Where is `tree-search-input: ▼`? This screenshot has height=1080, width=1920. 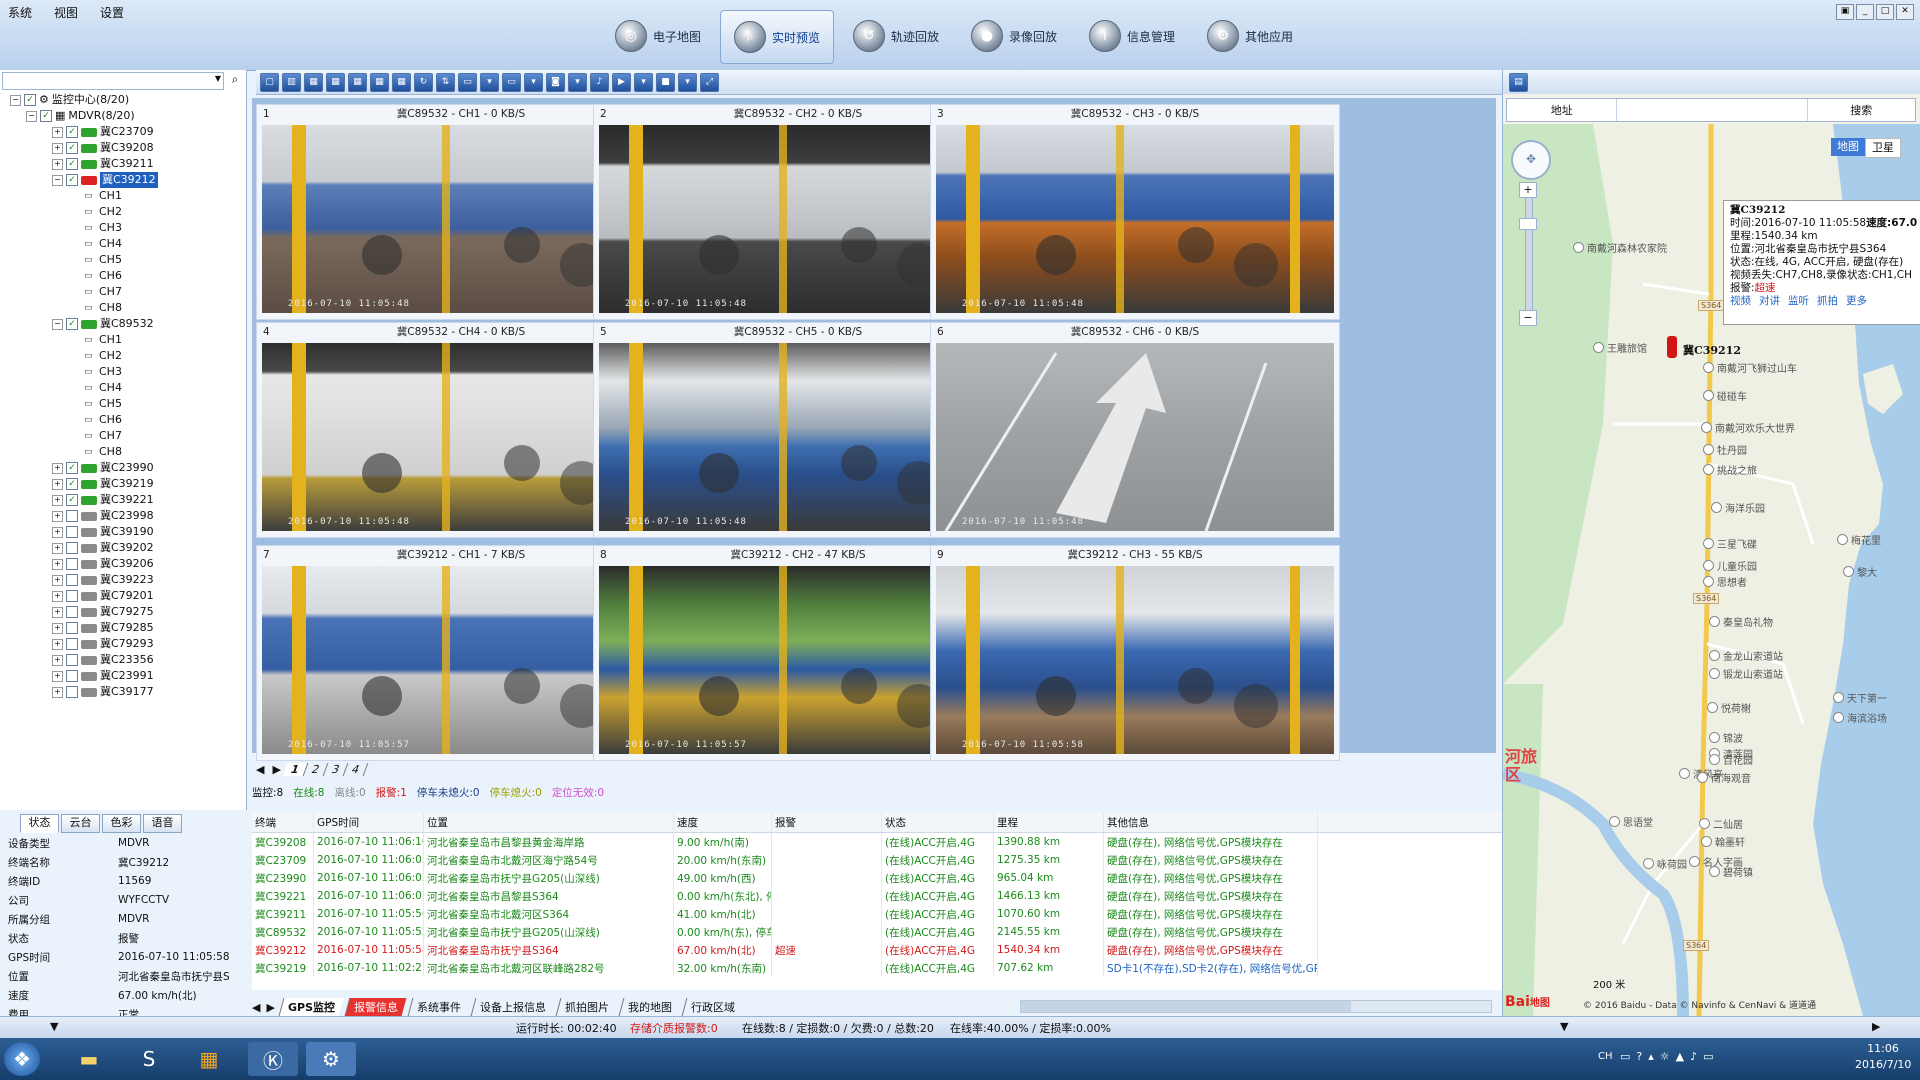 tree-search-input: ▼ is located at coordinates (113, 81).